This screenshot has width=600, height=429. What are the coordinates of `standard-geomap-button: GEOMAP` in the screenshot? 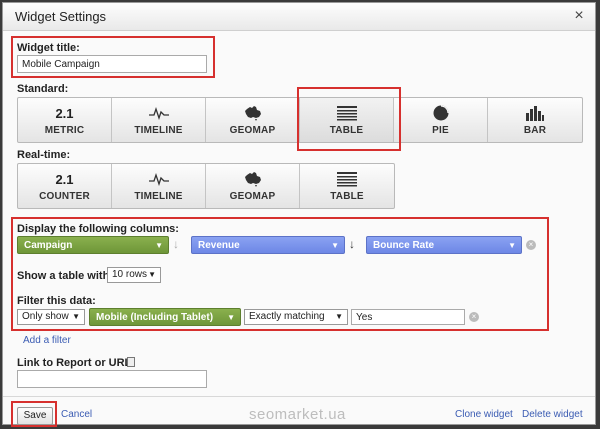 It's located at (253, 120).